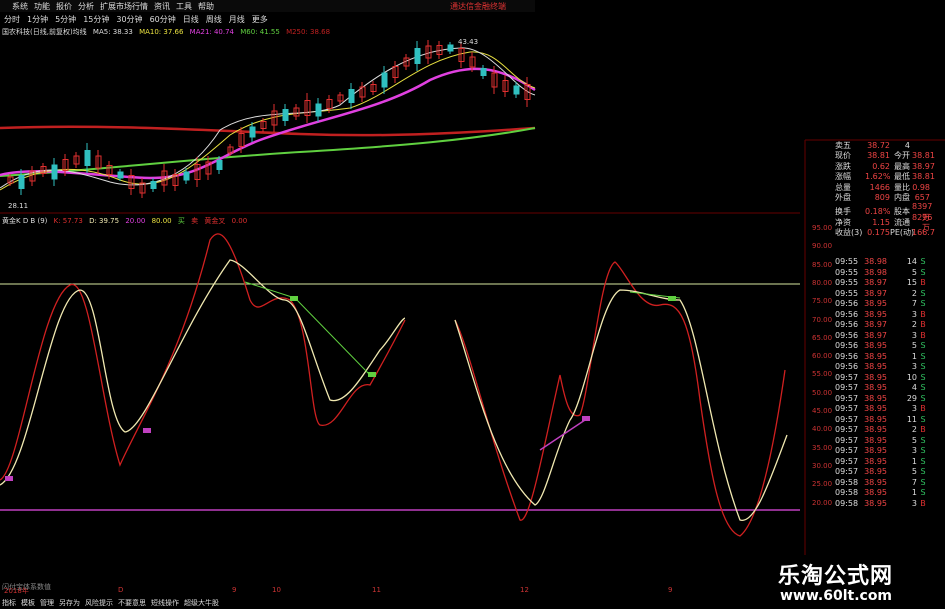  What do you see at coordinates (890, 378) in the screenshot?
I see `trade-row: 09:57 38.95 10 S` at bounding box center [890, 378].